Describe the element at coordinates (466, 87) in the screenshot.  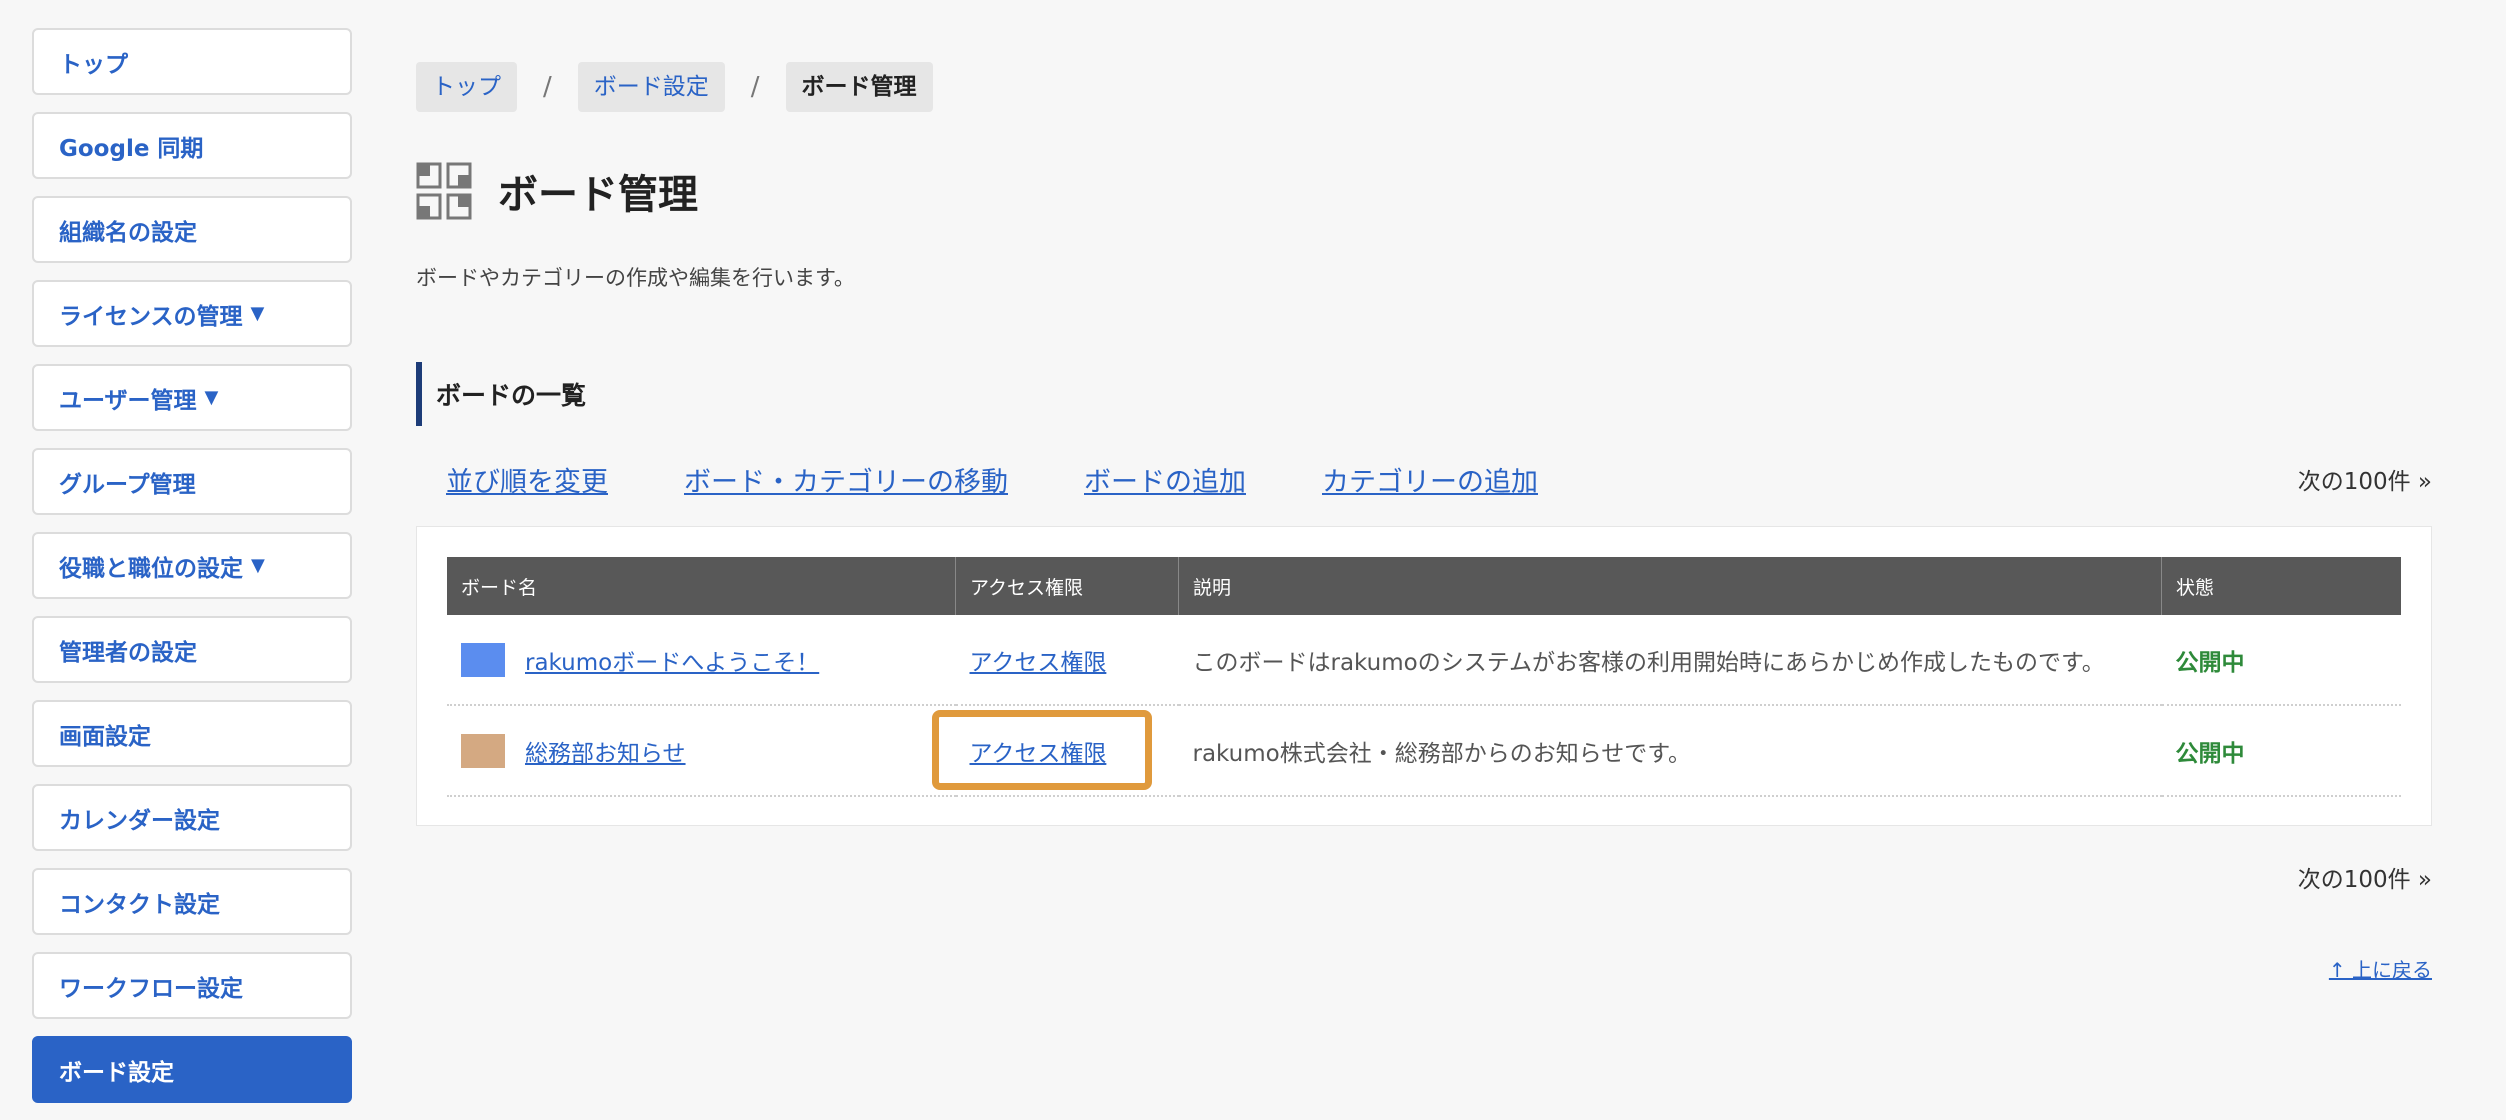
I see `breadcrumb-top: トップ` at that location.